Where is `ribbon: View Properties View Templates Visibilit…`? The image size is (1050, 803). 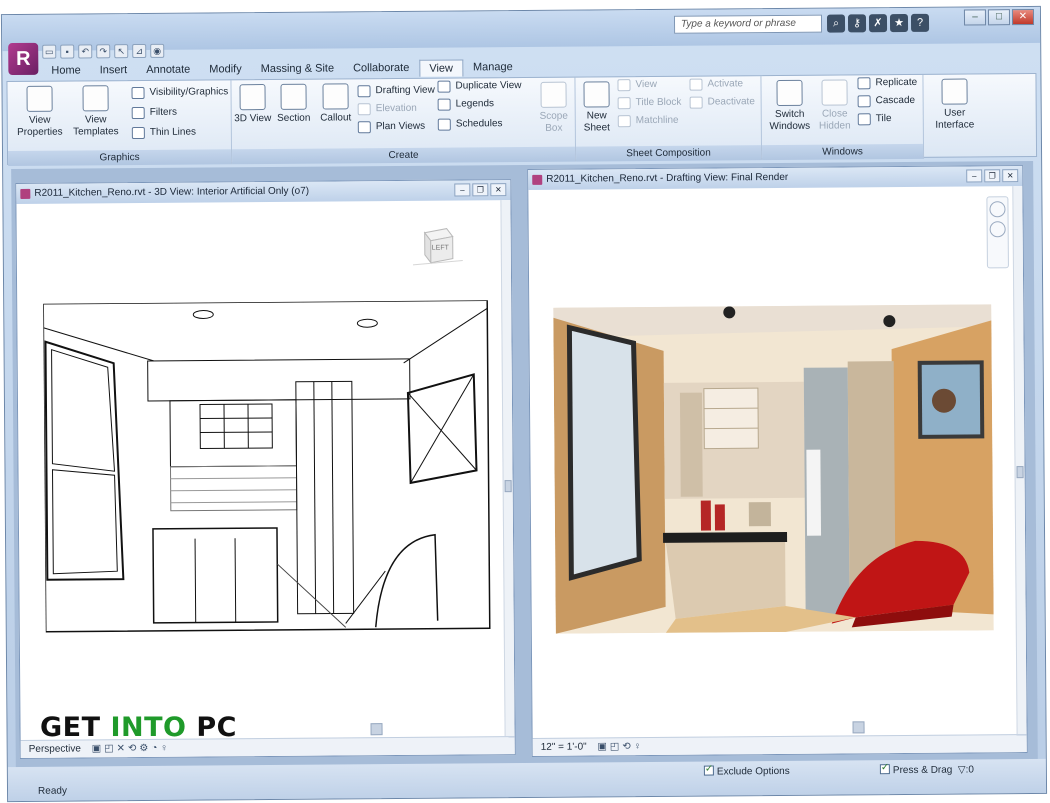
ribbon: View Properties View Templates Visibilit… is located at coordinates (522, 119).